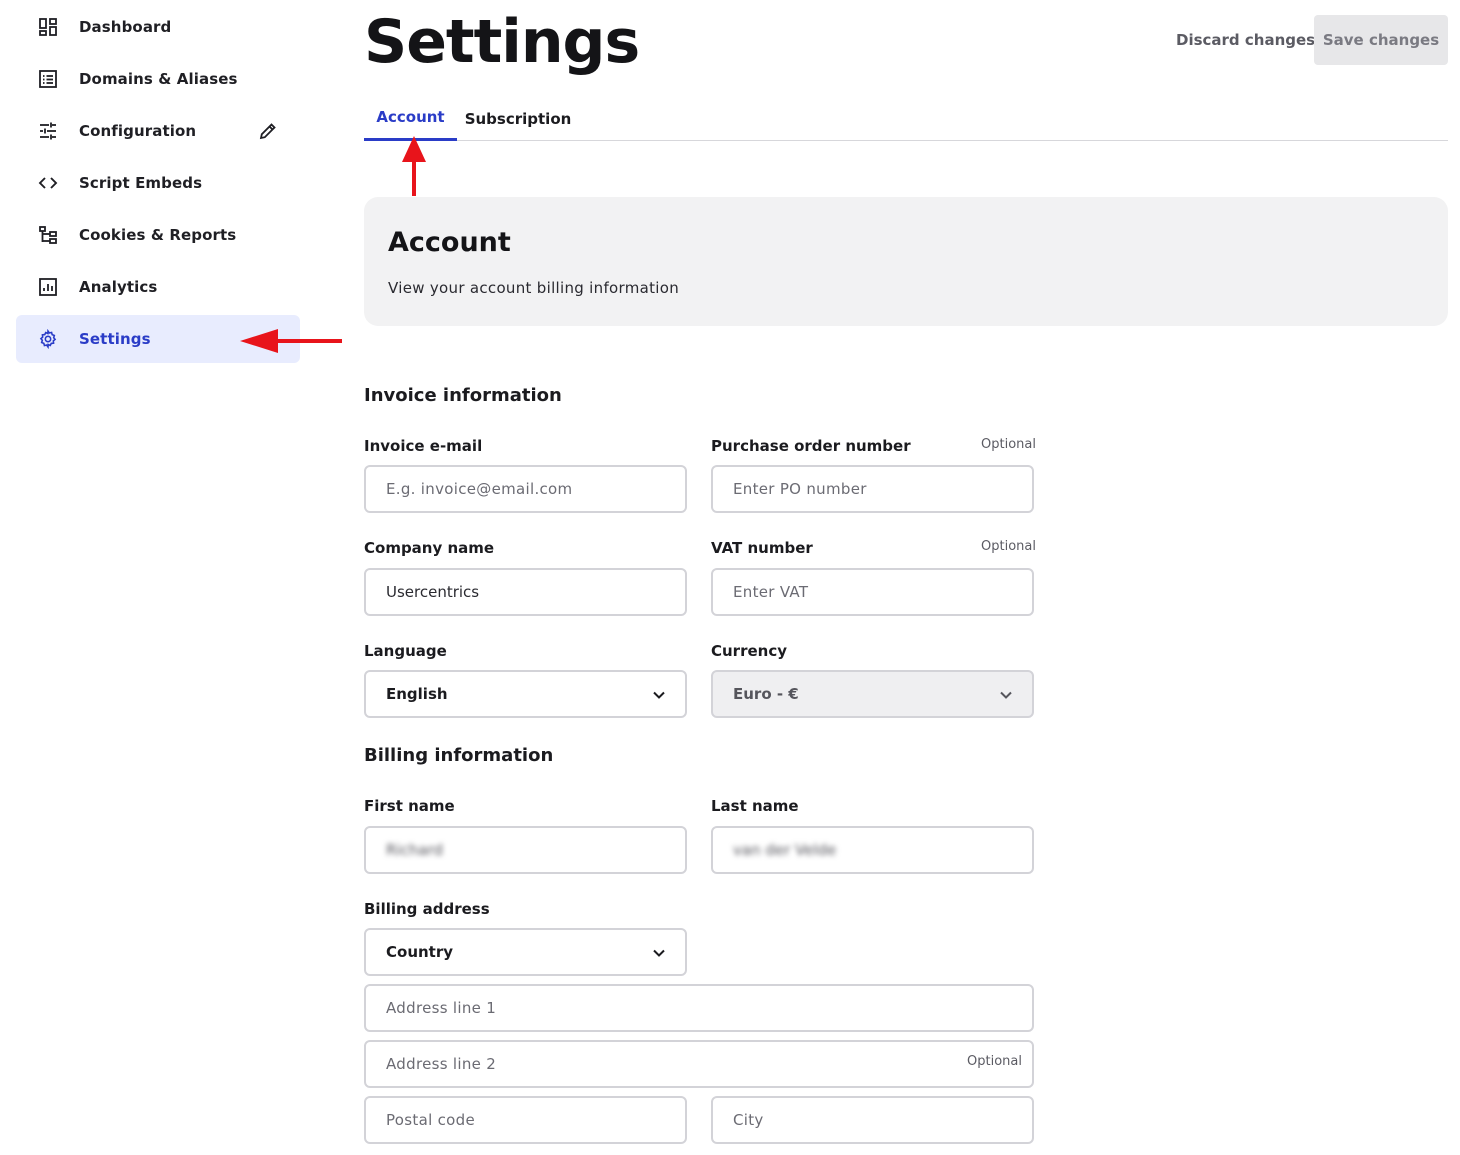  I want to click on account-card-description: View your account billing information, so click(534, 288).